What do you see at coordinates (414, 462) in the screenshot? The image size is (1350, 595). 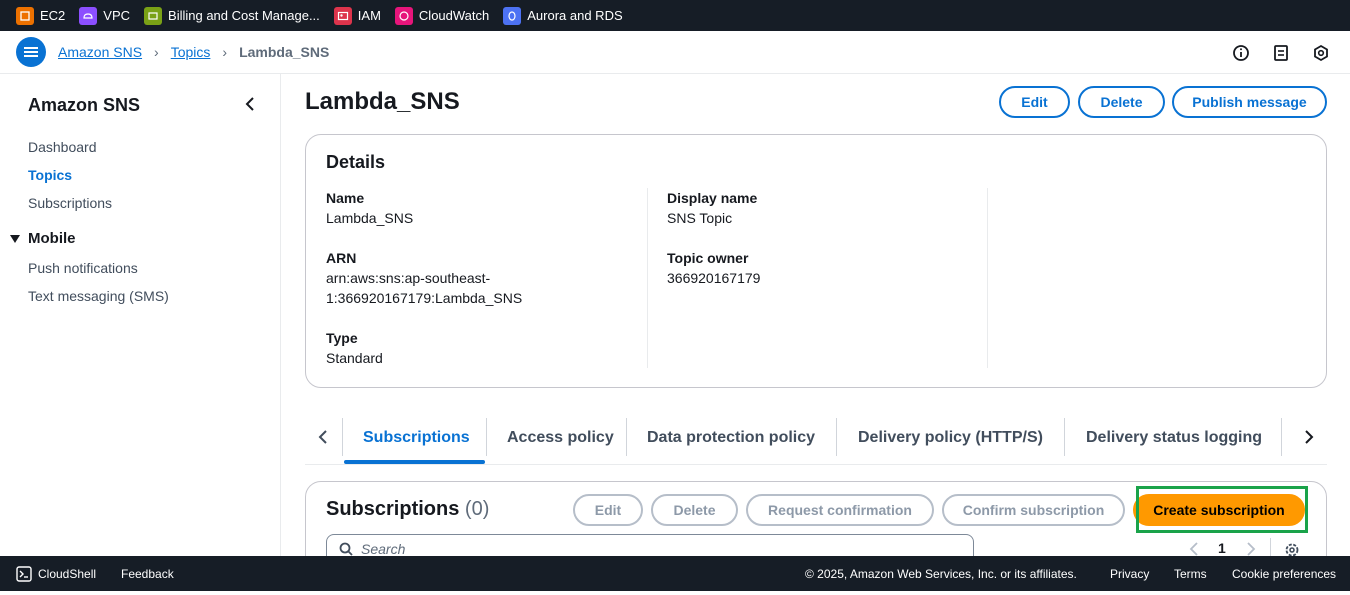 I see `active-tab-indicator` at bounding box center [414, 462].